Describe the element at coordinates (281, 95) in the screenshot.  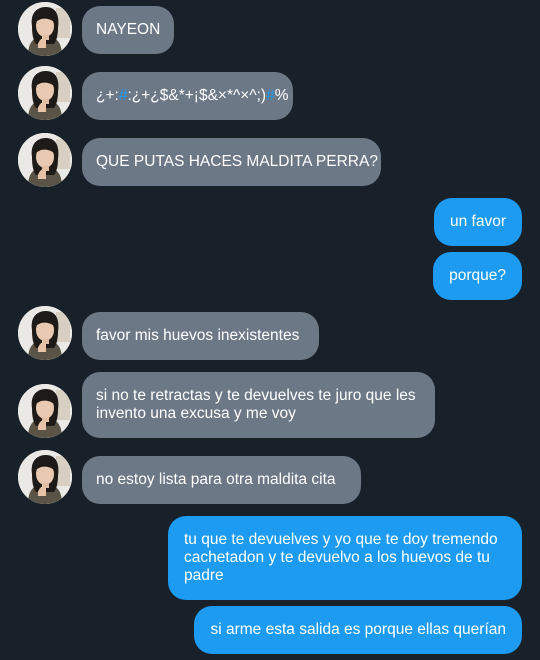
I see `message-text-part: %` at that location.